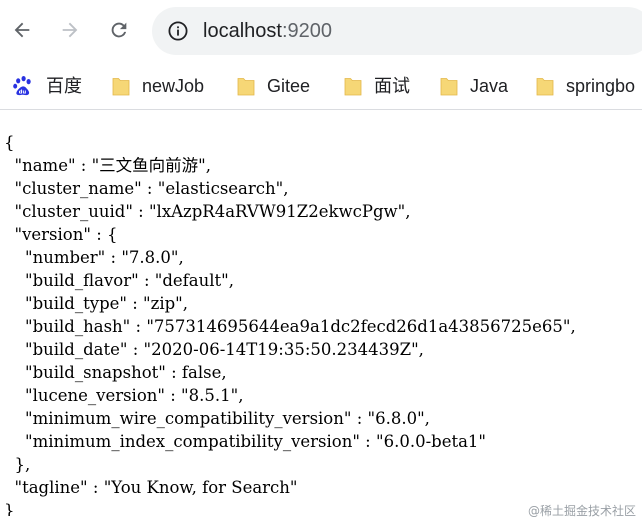  I want to click on back-button, so click(22, 30).